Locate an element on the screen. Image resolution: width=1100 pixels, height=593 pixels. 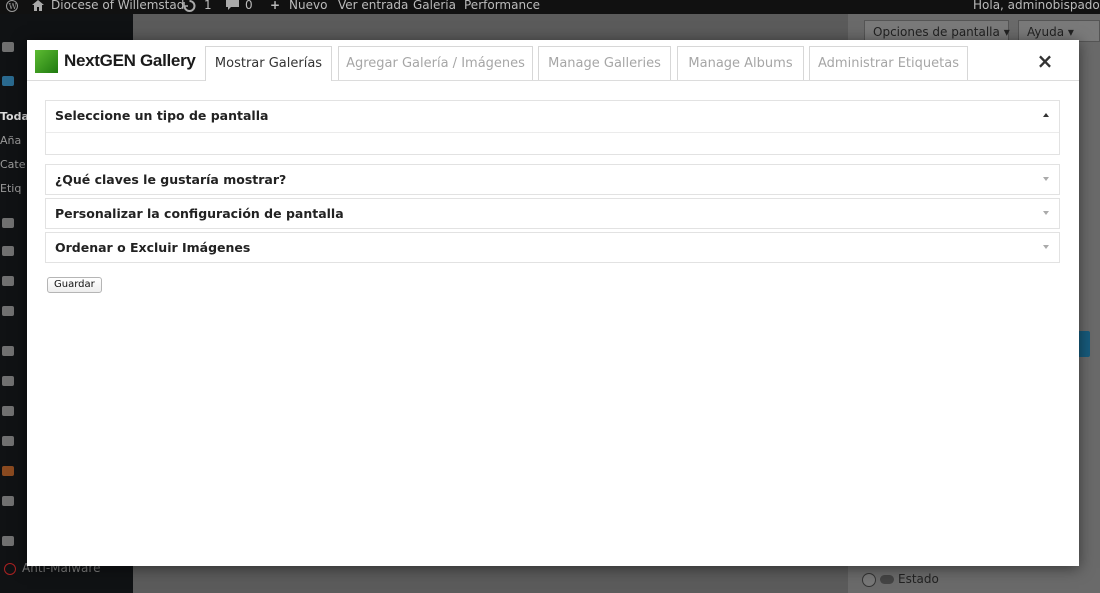
save-button: Guardar is located at coordinates (74, 285).